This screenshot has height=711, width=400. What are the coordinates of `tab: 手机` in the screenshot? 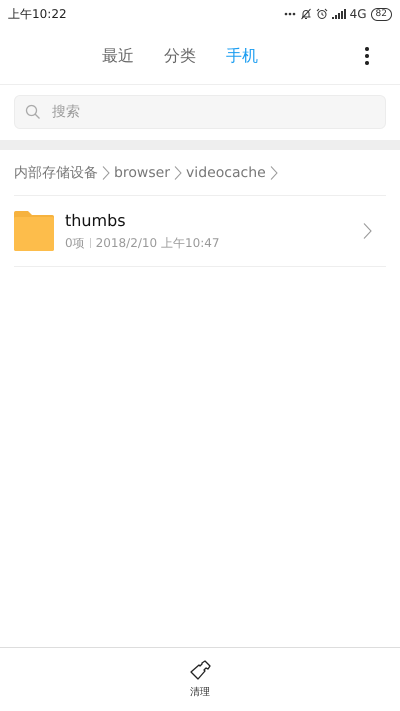 It's located at (242, 56).